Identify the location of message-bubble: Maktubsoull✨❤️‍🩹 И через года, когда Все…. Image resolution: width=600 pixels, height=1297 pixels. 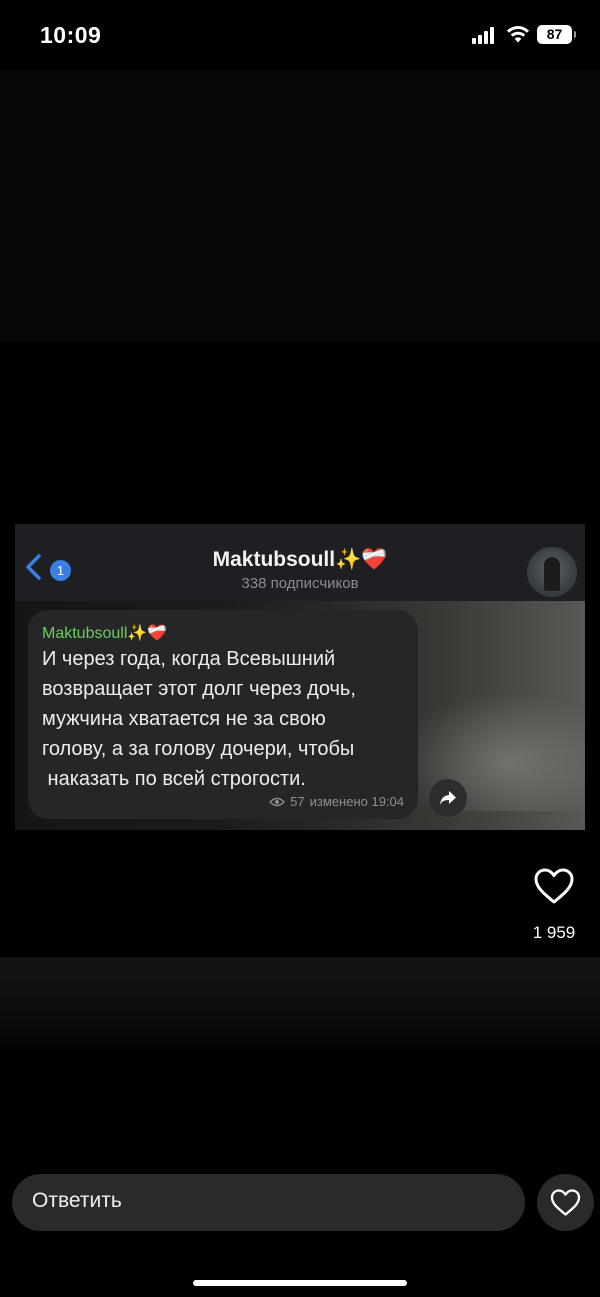
(223, 714).